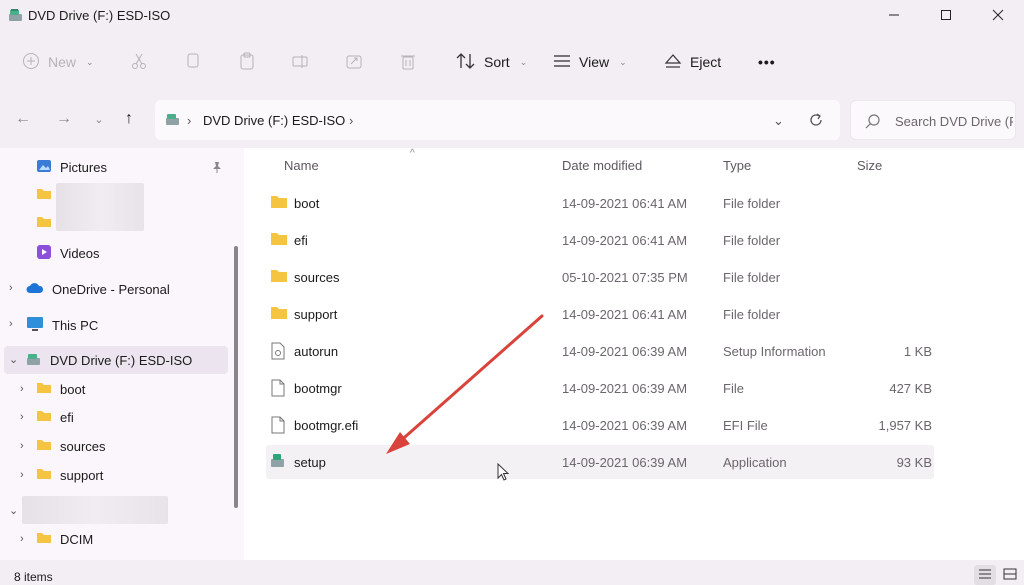  I want to click on videos-icon, so click(44, 253).